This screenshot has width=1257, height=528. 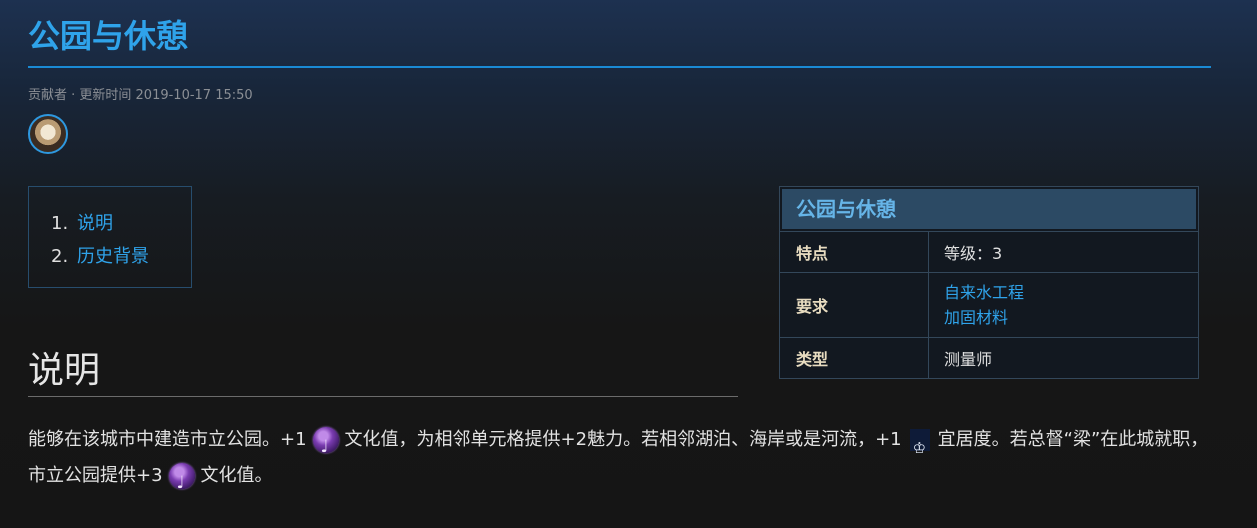 I want to click on infobox-key: 要求, so click(x=854, y=305).